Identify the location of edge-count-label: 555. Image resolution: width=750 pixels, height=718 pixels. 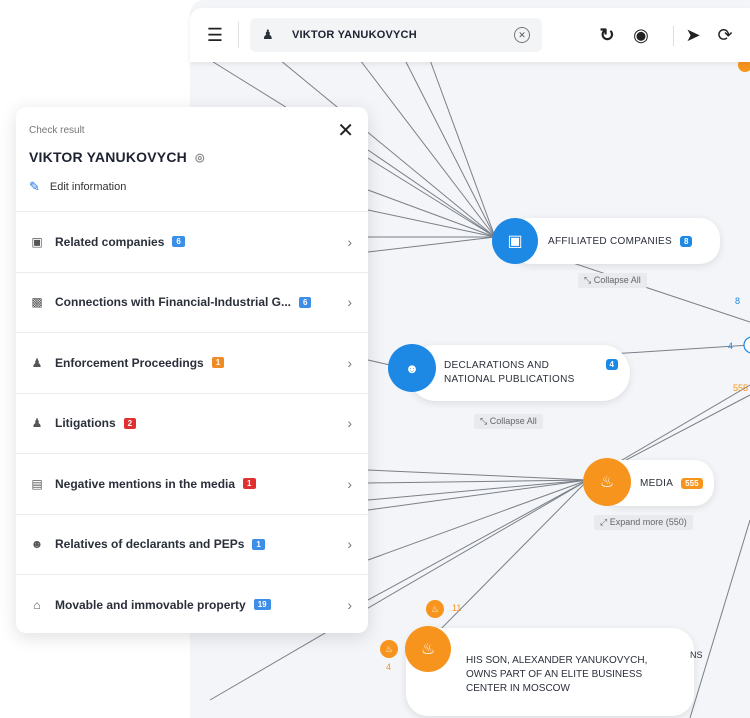
(741, 388).